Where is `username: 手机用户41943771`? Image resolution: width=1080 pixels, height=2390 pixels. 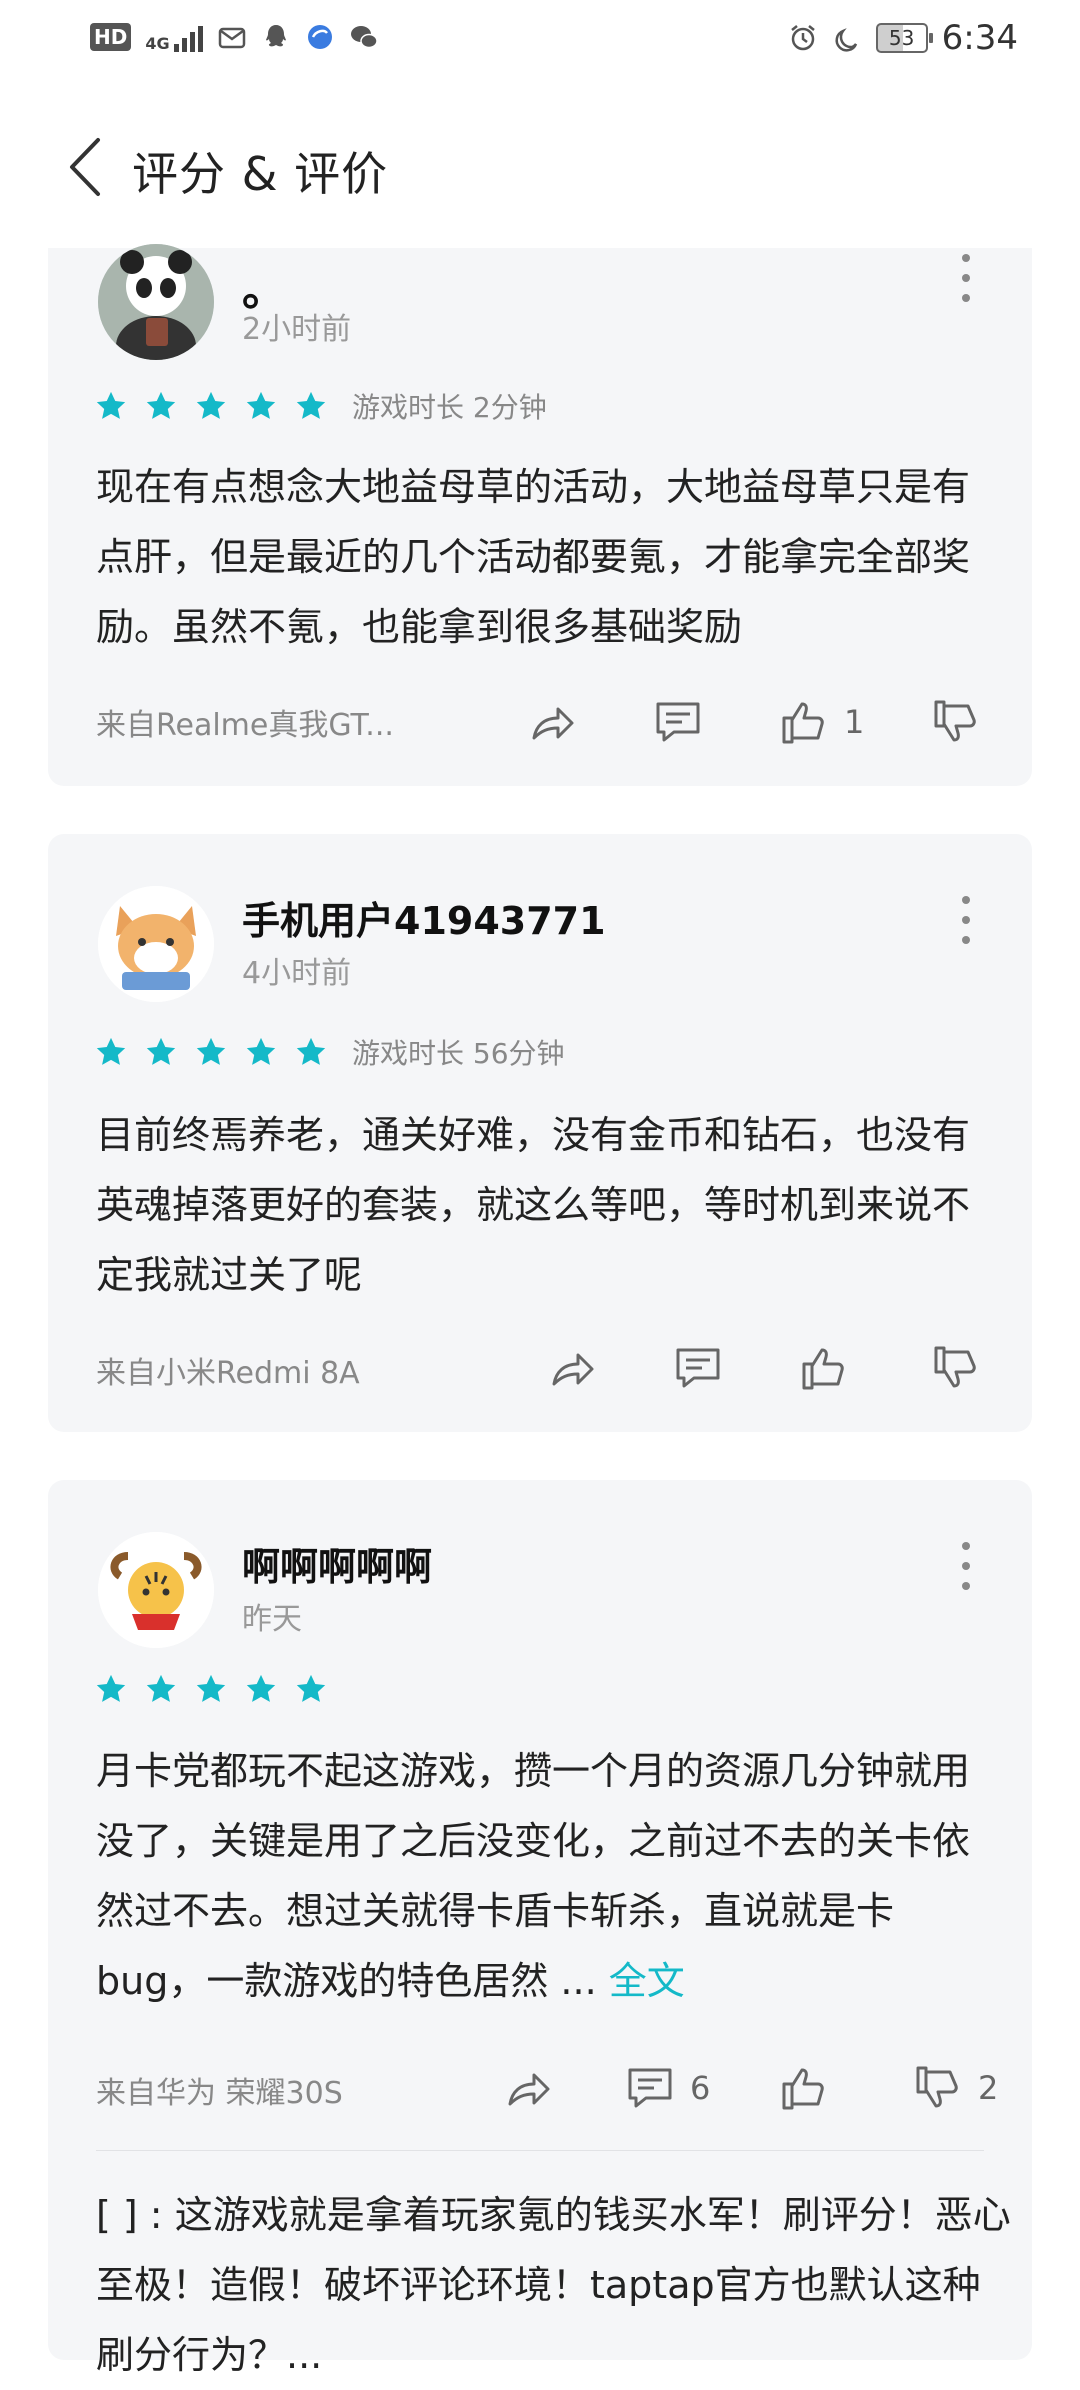 username: 手机用户41943771 is located at coordinates (424, 917).